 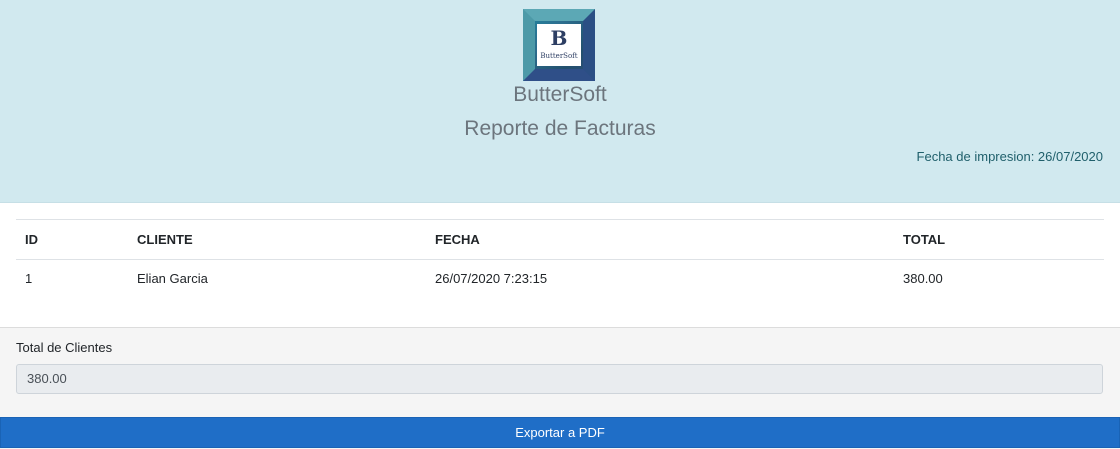 I want to click on column-header-total: TOTAL, so click(x=999, y=239).